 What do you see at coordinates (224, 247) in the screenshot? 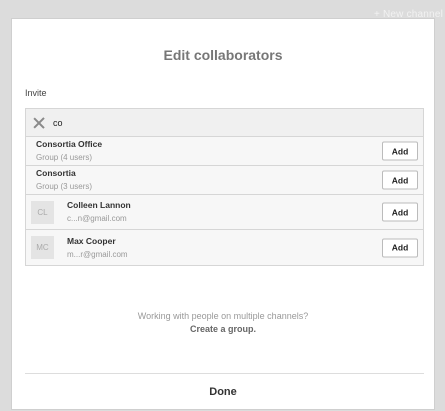
I see `list-item: MC Max Cooper m...r@gmail.com Add` at bounding box center [224, 247].